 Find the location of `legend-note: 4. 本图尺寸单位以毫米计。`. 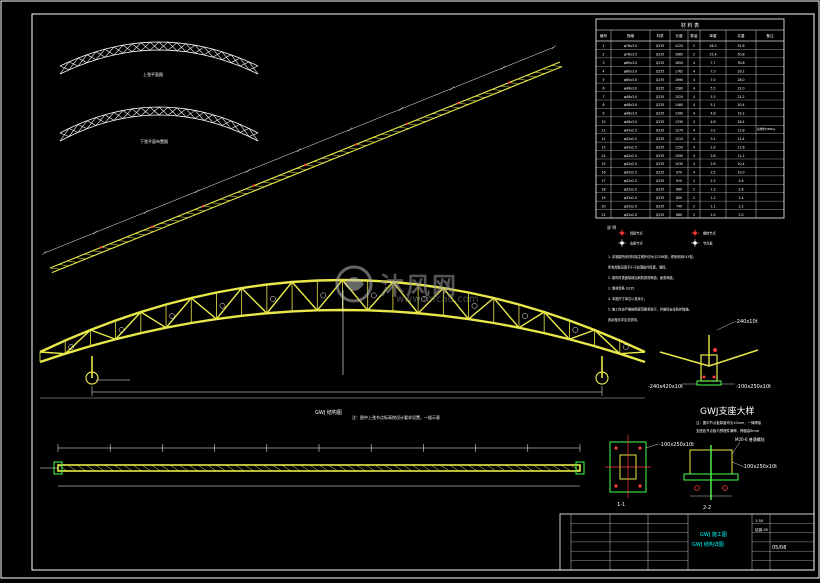

legend-note: 4. 本图尺寸单位以毫米计。 is located at coordinates (627, 298).